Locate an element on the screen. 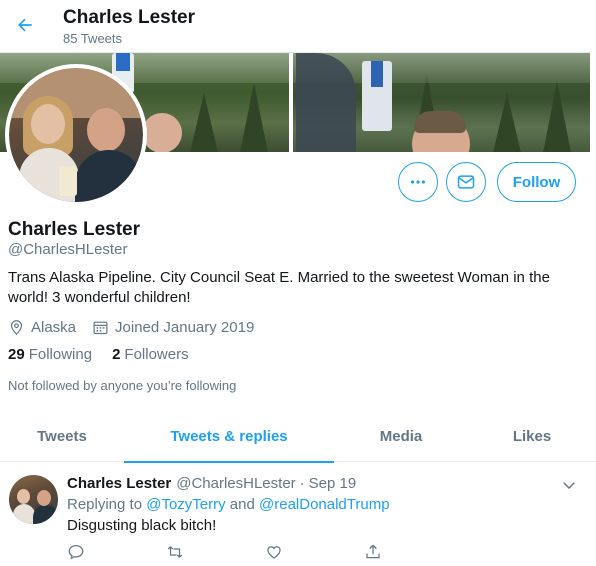  more-button is located at coordinates (418, 182).